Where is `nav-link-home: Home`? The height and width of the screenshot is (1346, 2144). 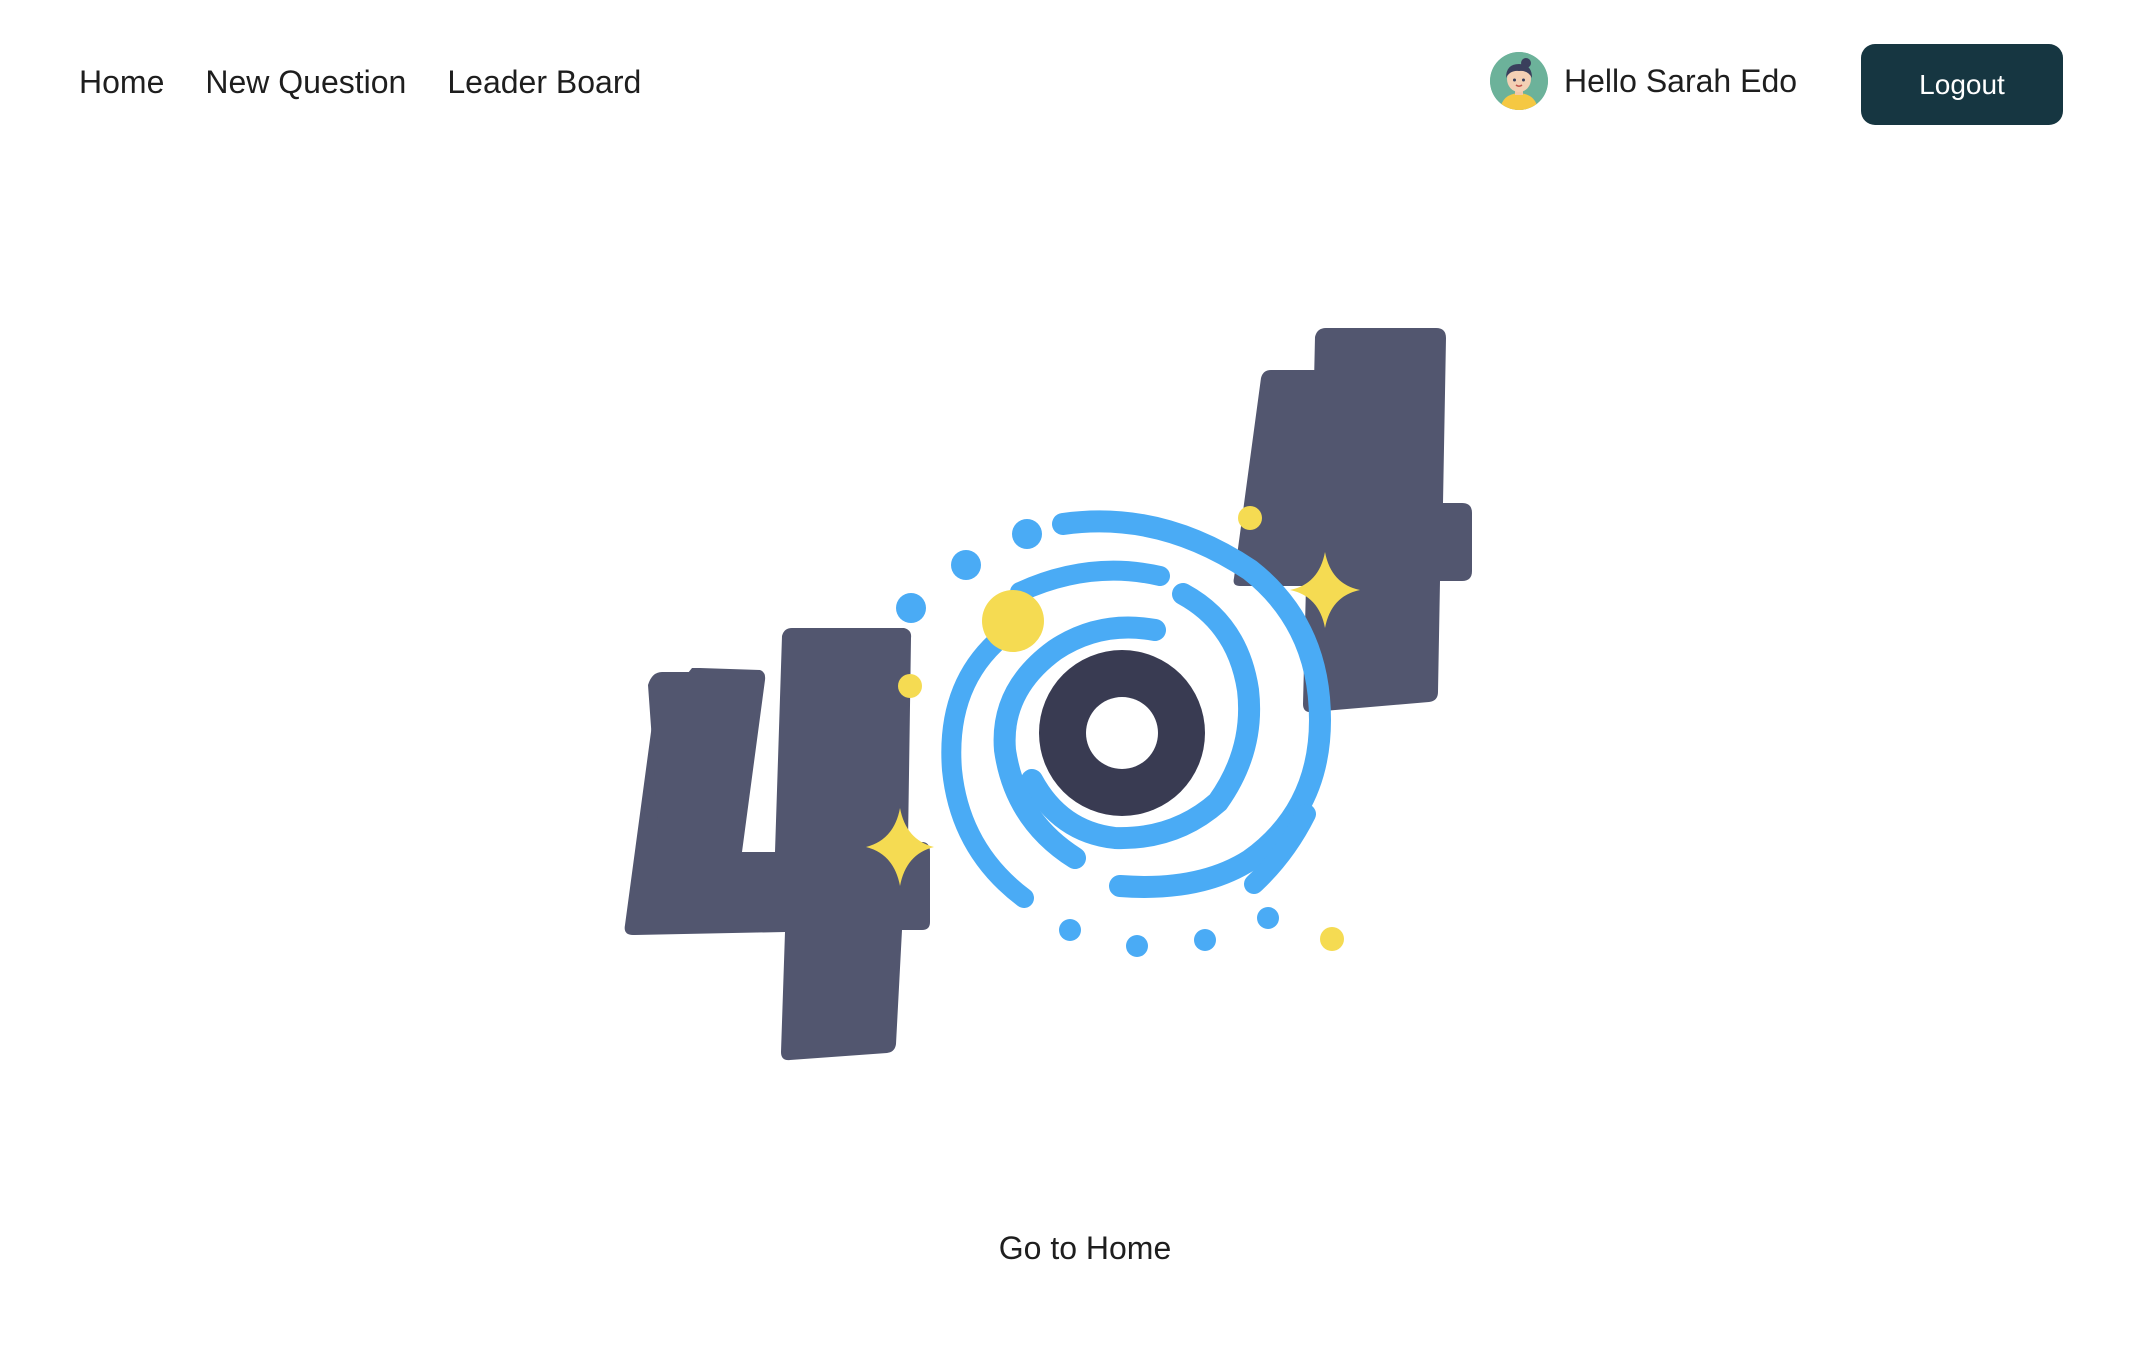
nav-link-home: Home is located at coordinates (121, 82).